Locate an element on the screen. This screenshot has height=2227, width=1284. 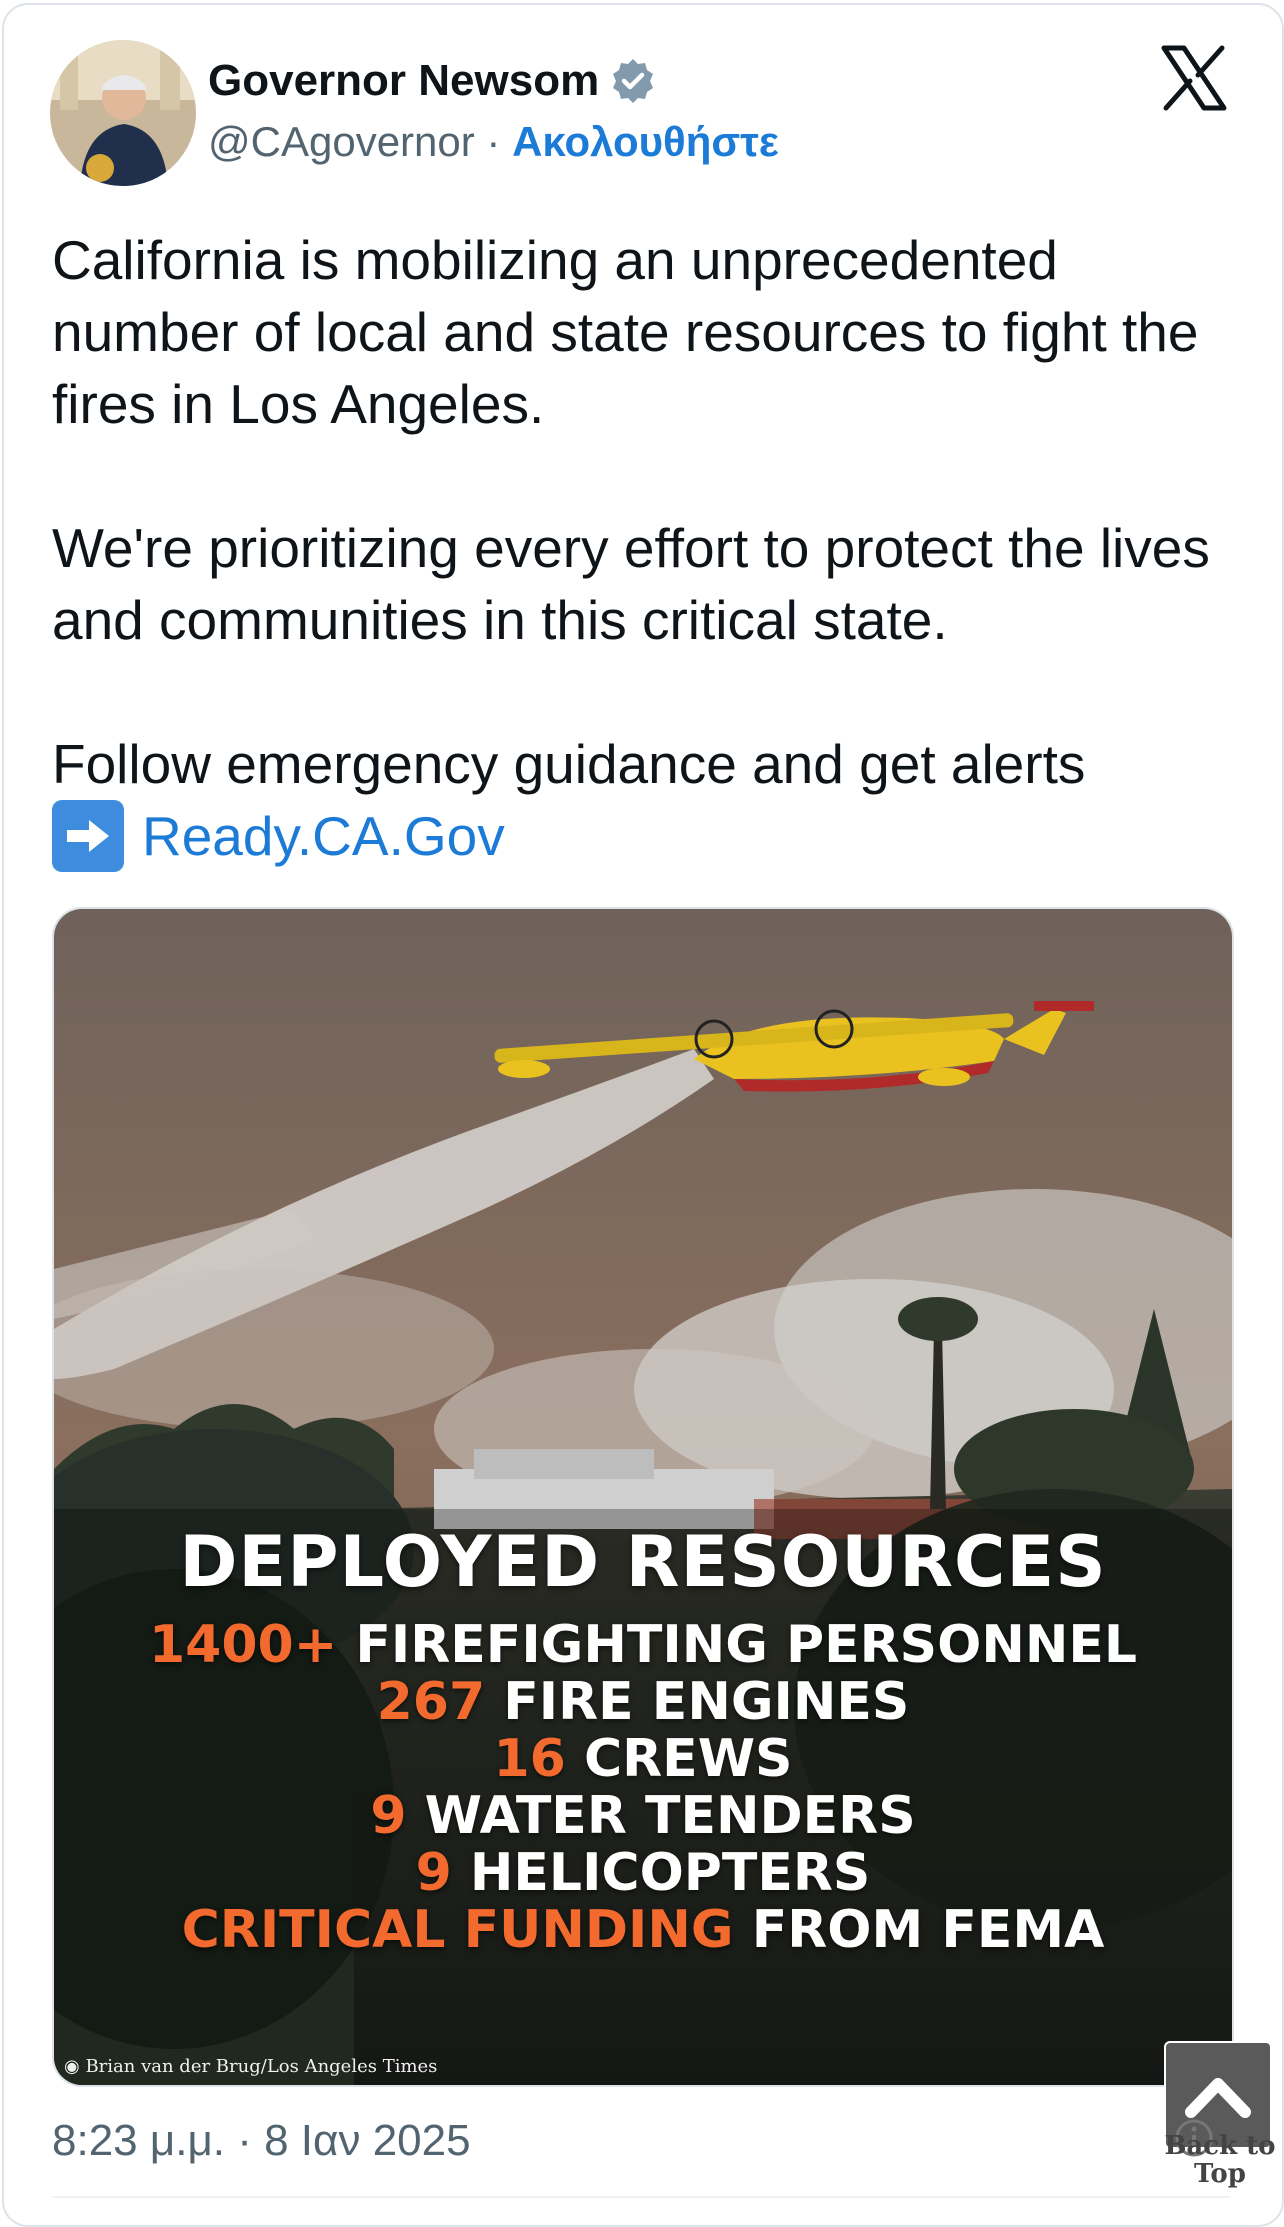
photo-credit: ◉ Brian van der Brug/Los Angeles Times is located at coordinates (250, 2066).